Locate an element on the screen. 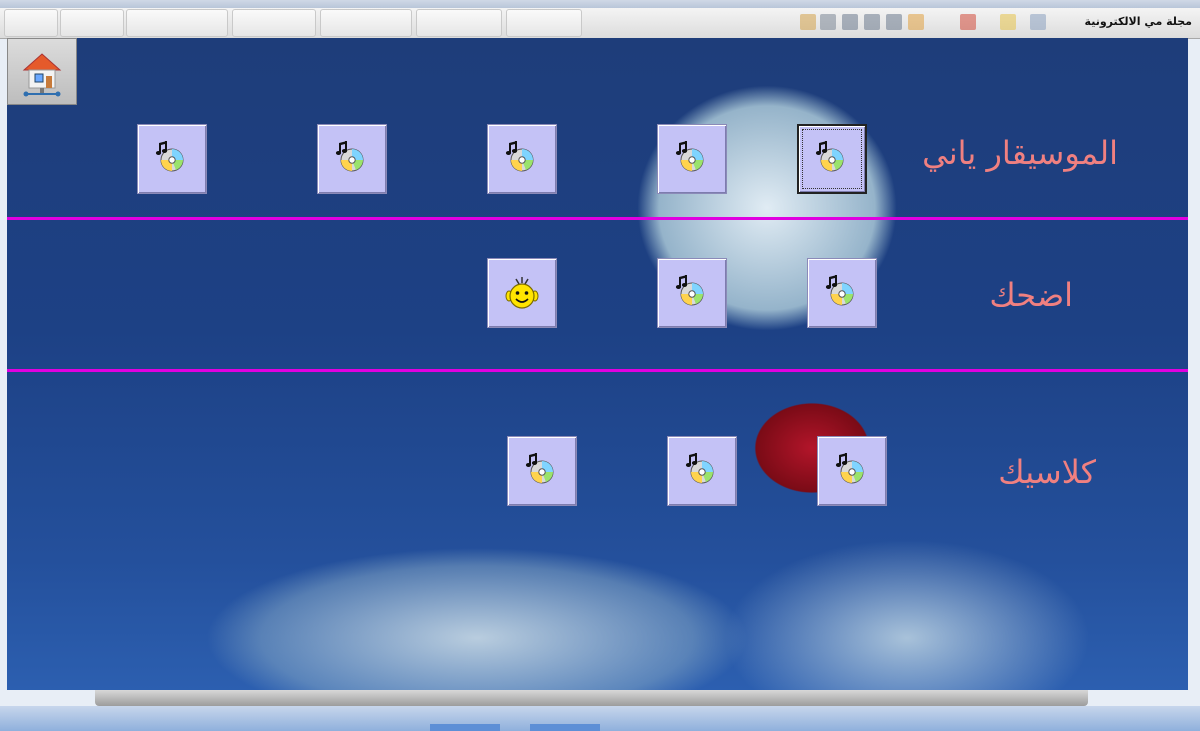 This screenshot has width=1200, height=731. row-label-laugh: اضحك is located at coordinates (1031, 295).